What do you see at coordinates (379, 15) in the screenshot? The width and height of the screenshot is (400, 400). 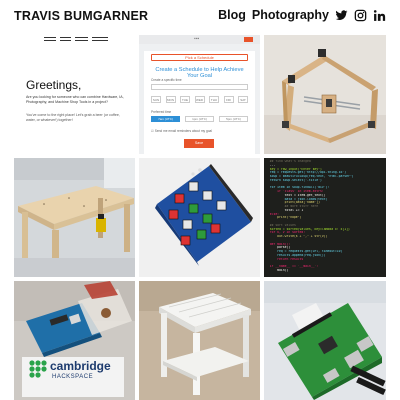 I see `linkedin-icon` at bounding box center [379, 15].